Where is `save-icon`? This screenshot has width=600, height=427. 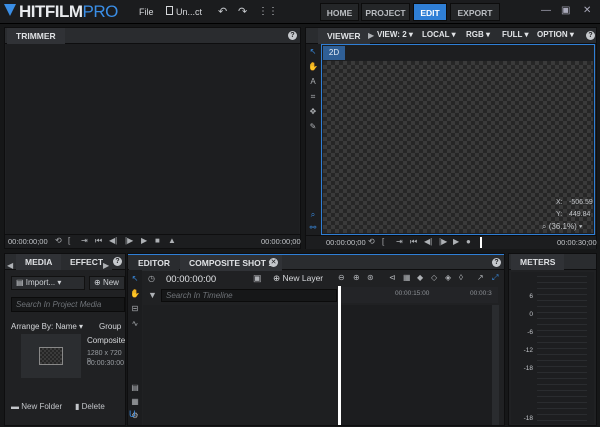
save-icon is located at coordinates (169, 10).